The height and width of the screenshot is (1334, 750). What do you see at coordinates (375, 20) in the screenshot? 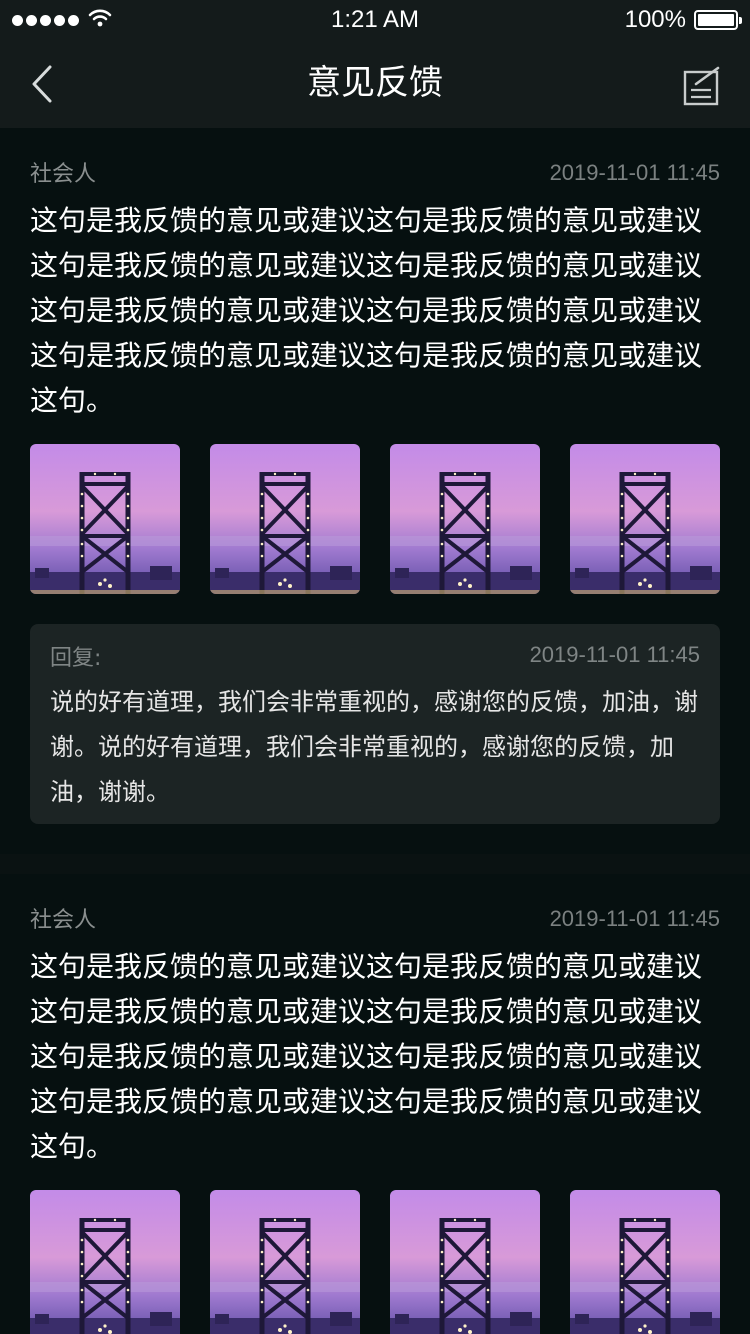
I see `status-bar: 1:21 AM 100%` at bounding box center [375, 20].